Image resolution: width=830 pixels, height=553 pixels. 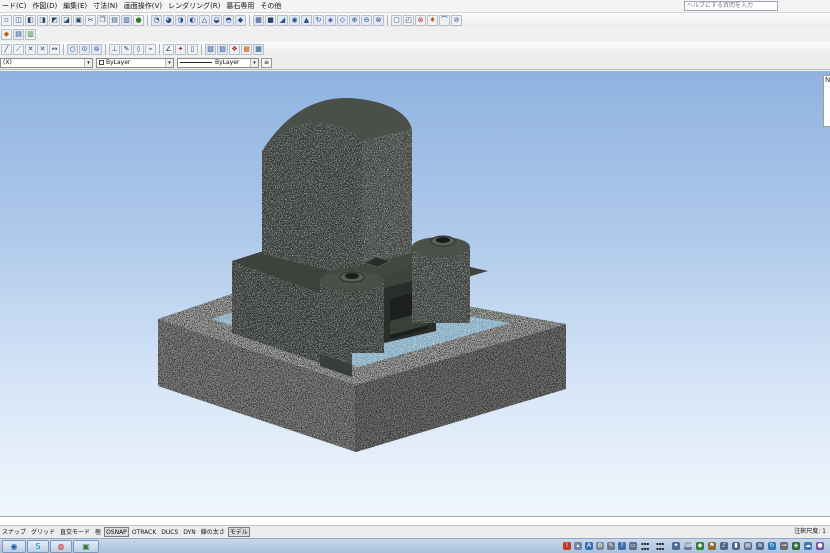 What do you see at coordinates (688, 546) in the screenshot?
I see `tray-keyboard-icon: ⌨` at bounding box center [688, 546].